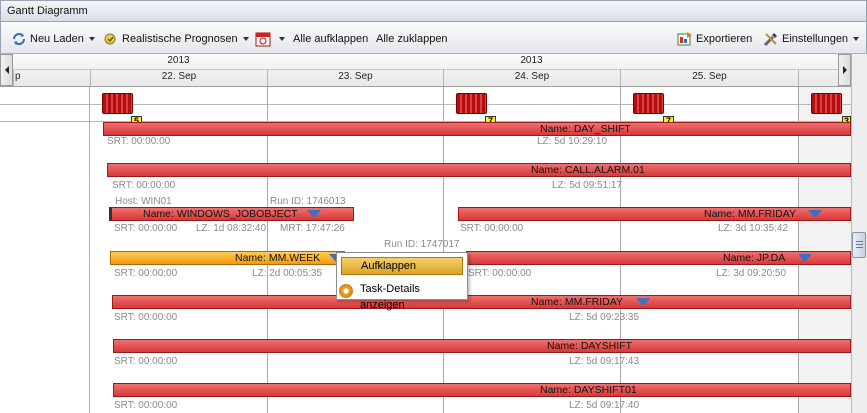  What do you see at coordinates (709, 78) in the screenshot?
I see `day-label: 25. Sep` at bounding box center [709, 78].